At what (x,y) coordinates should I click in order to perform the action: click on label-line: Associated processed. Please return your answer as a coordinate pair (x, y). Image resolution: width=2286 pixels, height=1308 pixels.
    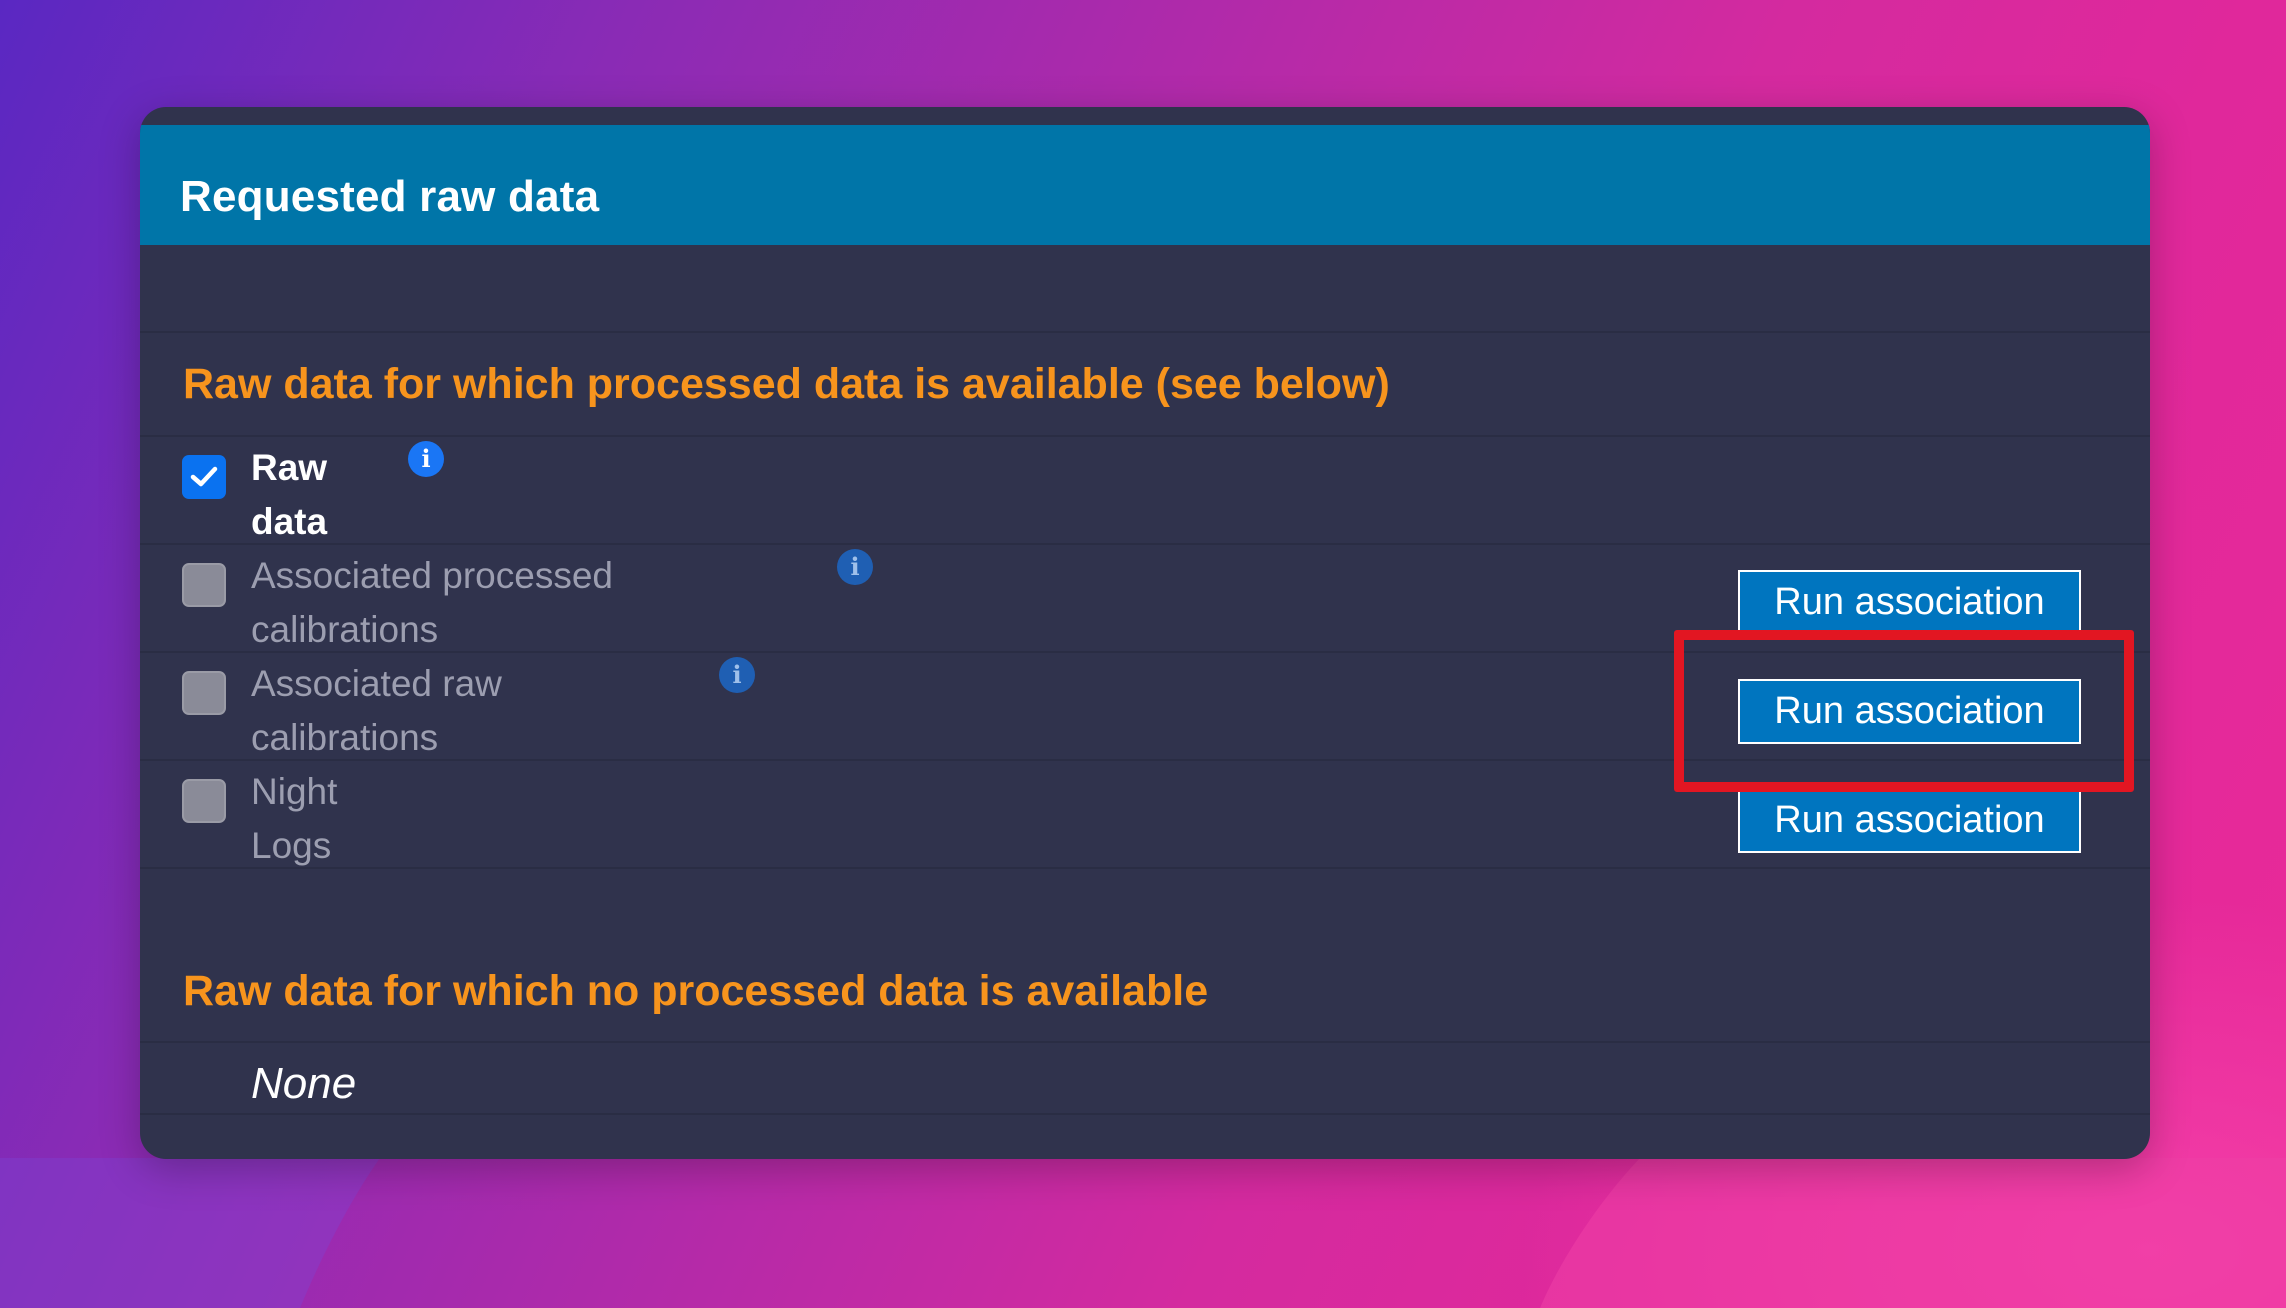
    Looking at the image, I should click on (432, 575).